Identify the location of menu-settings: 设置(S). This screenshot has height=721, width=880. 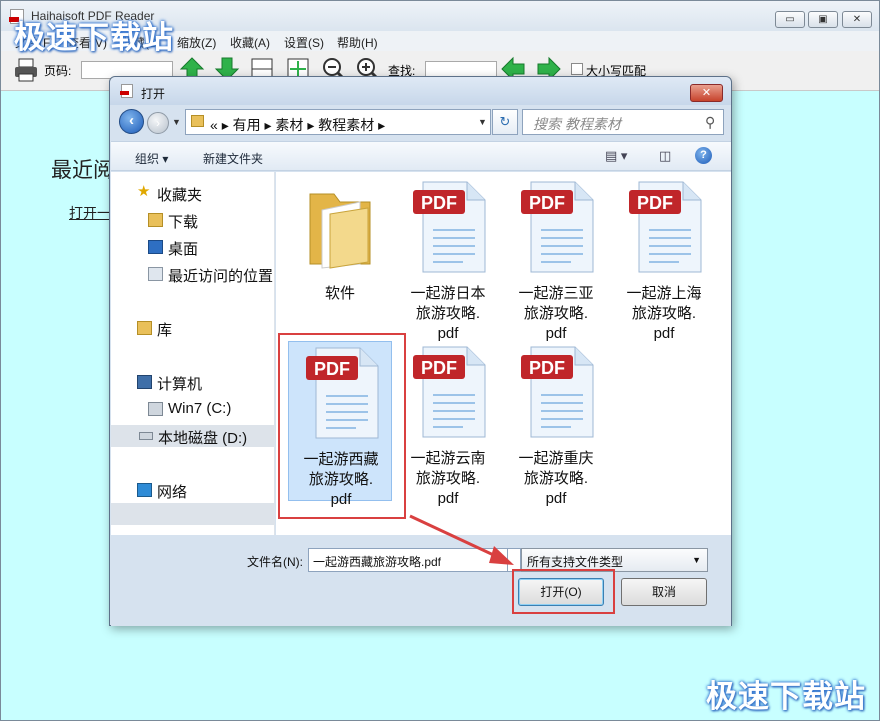
(304, 42).